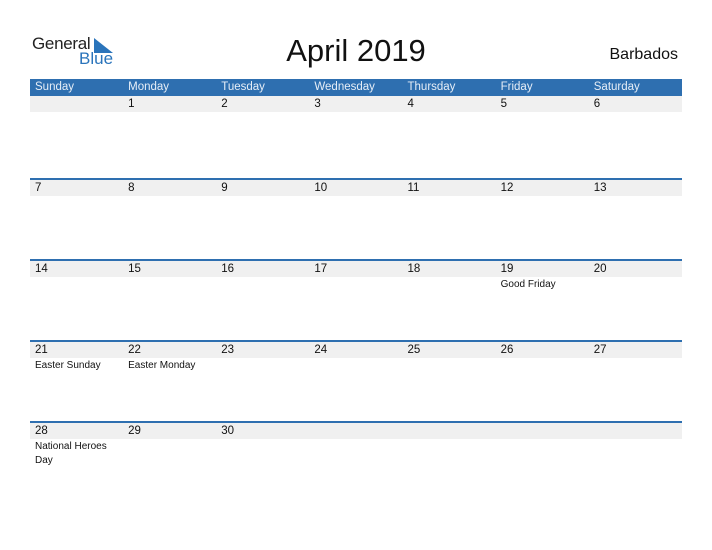 The image size is (712, 550). I want to click on day-number: 19, so click(507, 269).